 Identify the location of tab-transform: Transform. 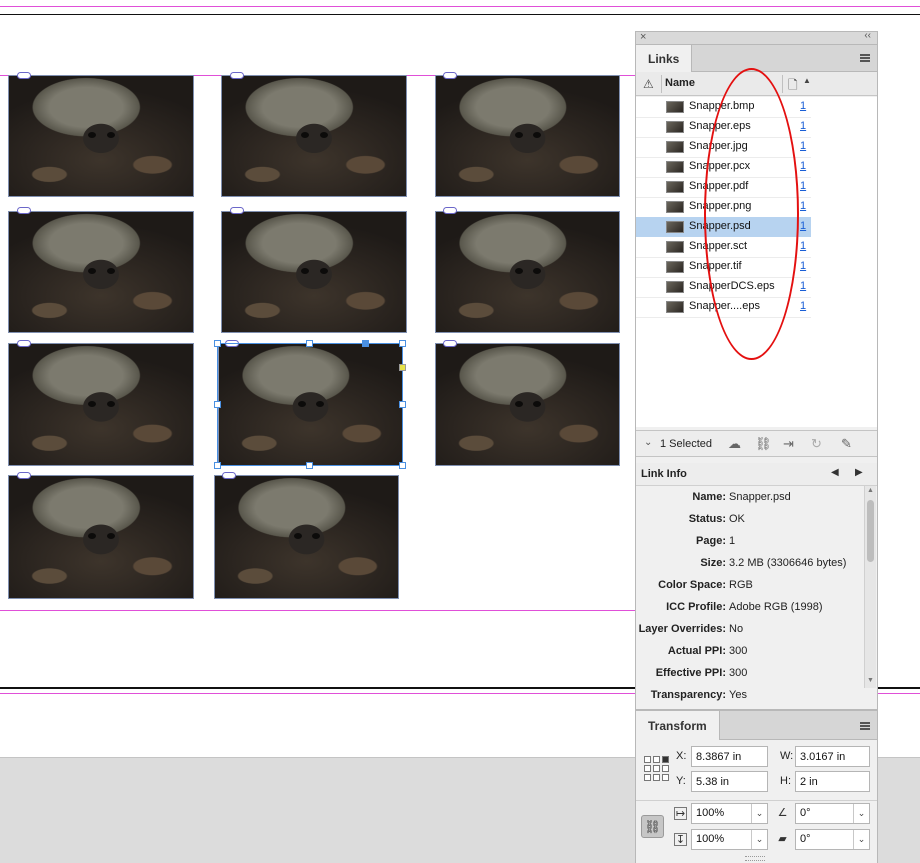
(678, 726).